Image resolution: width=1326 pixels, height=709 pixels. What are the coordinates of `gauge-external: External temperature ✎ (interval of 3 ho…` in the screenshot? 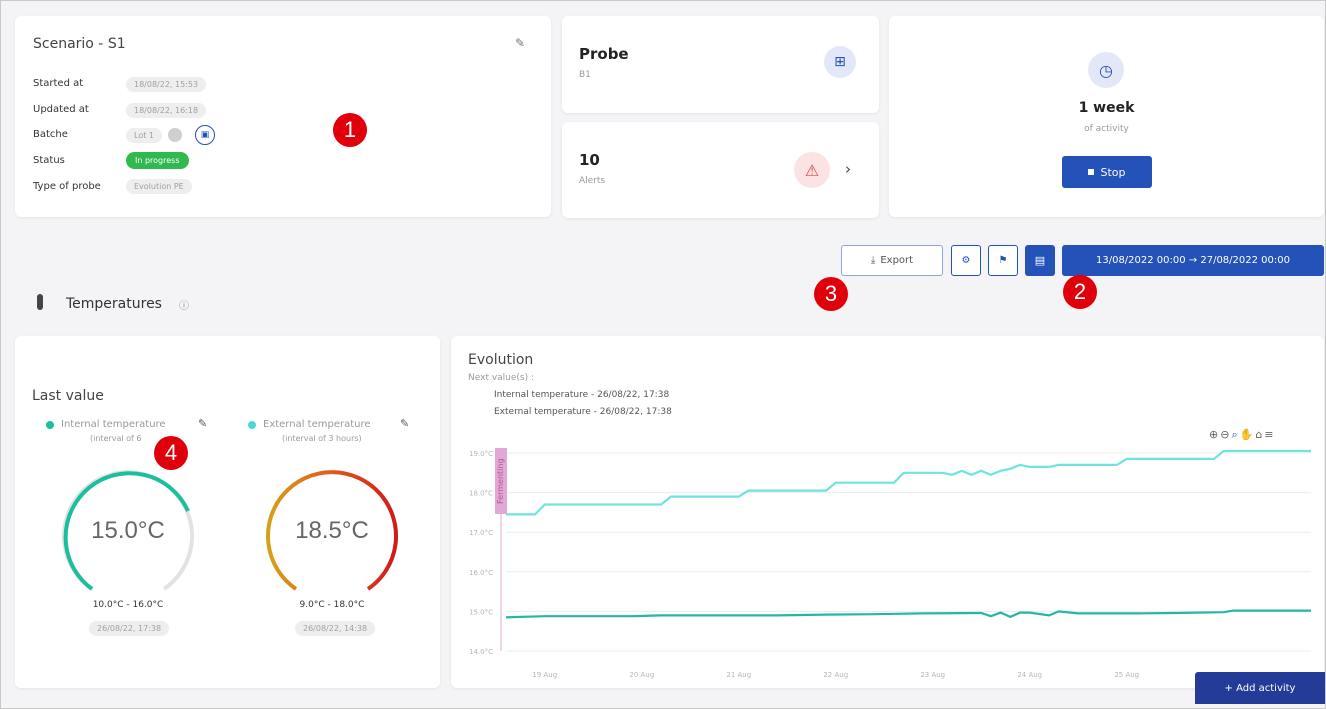 It's located at (333, 551).